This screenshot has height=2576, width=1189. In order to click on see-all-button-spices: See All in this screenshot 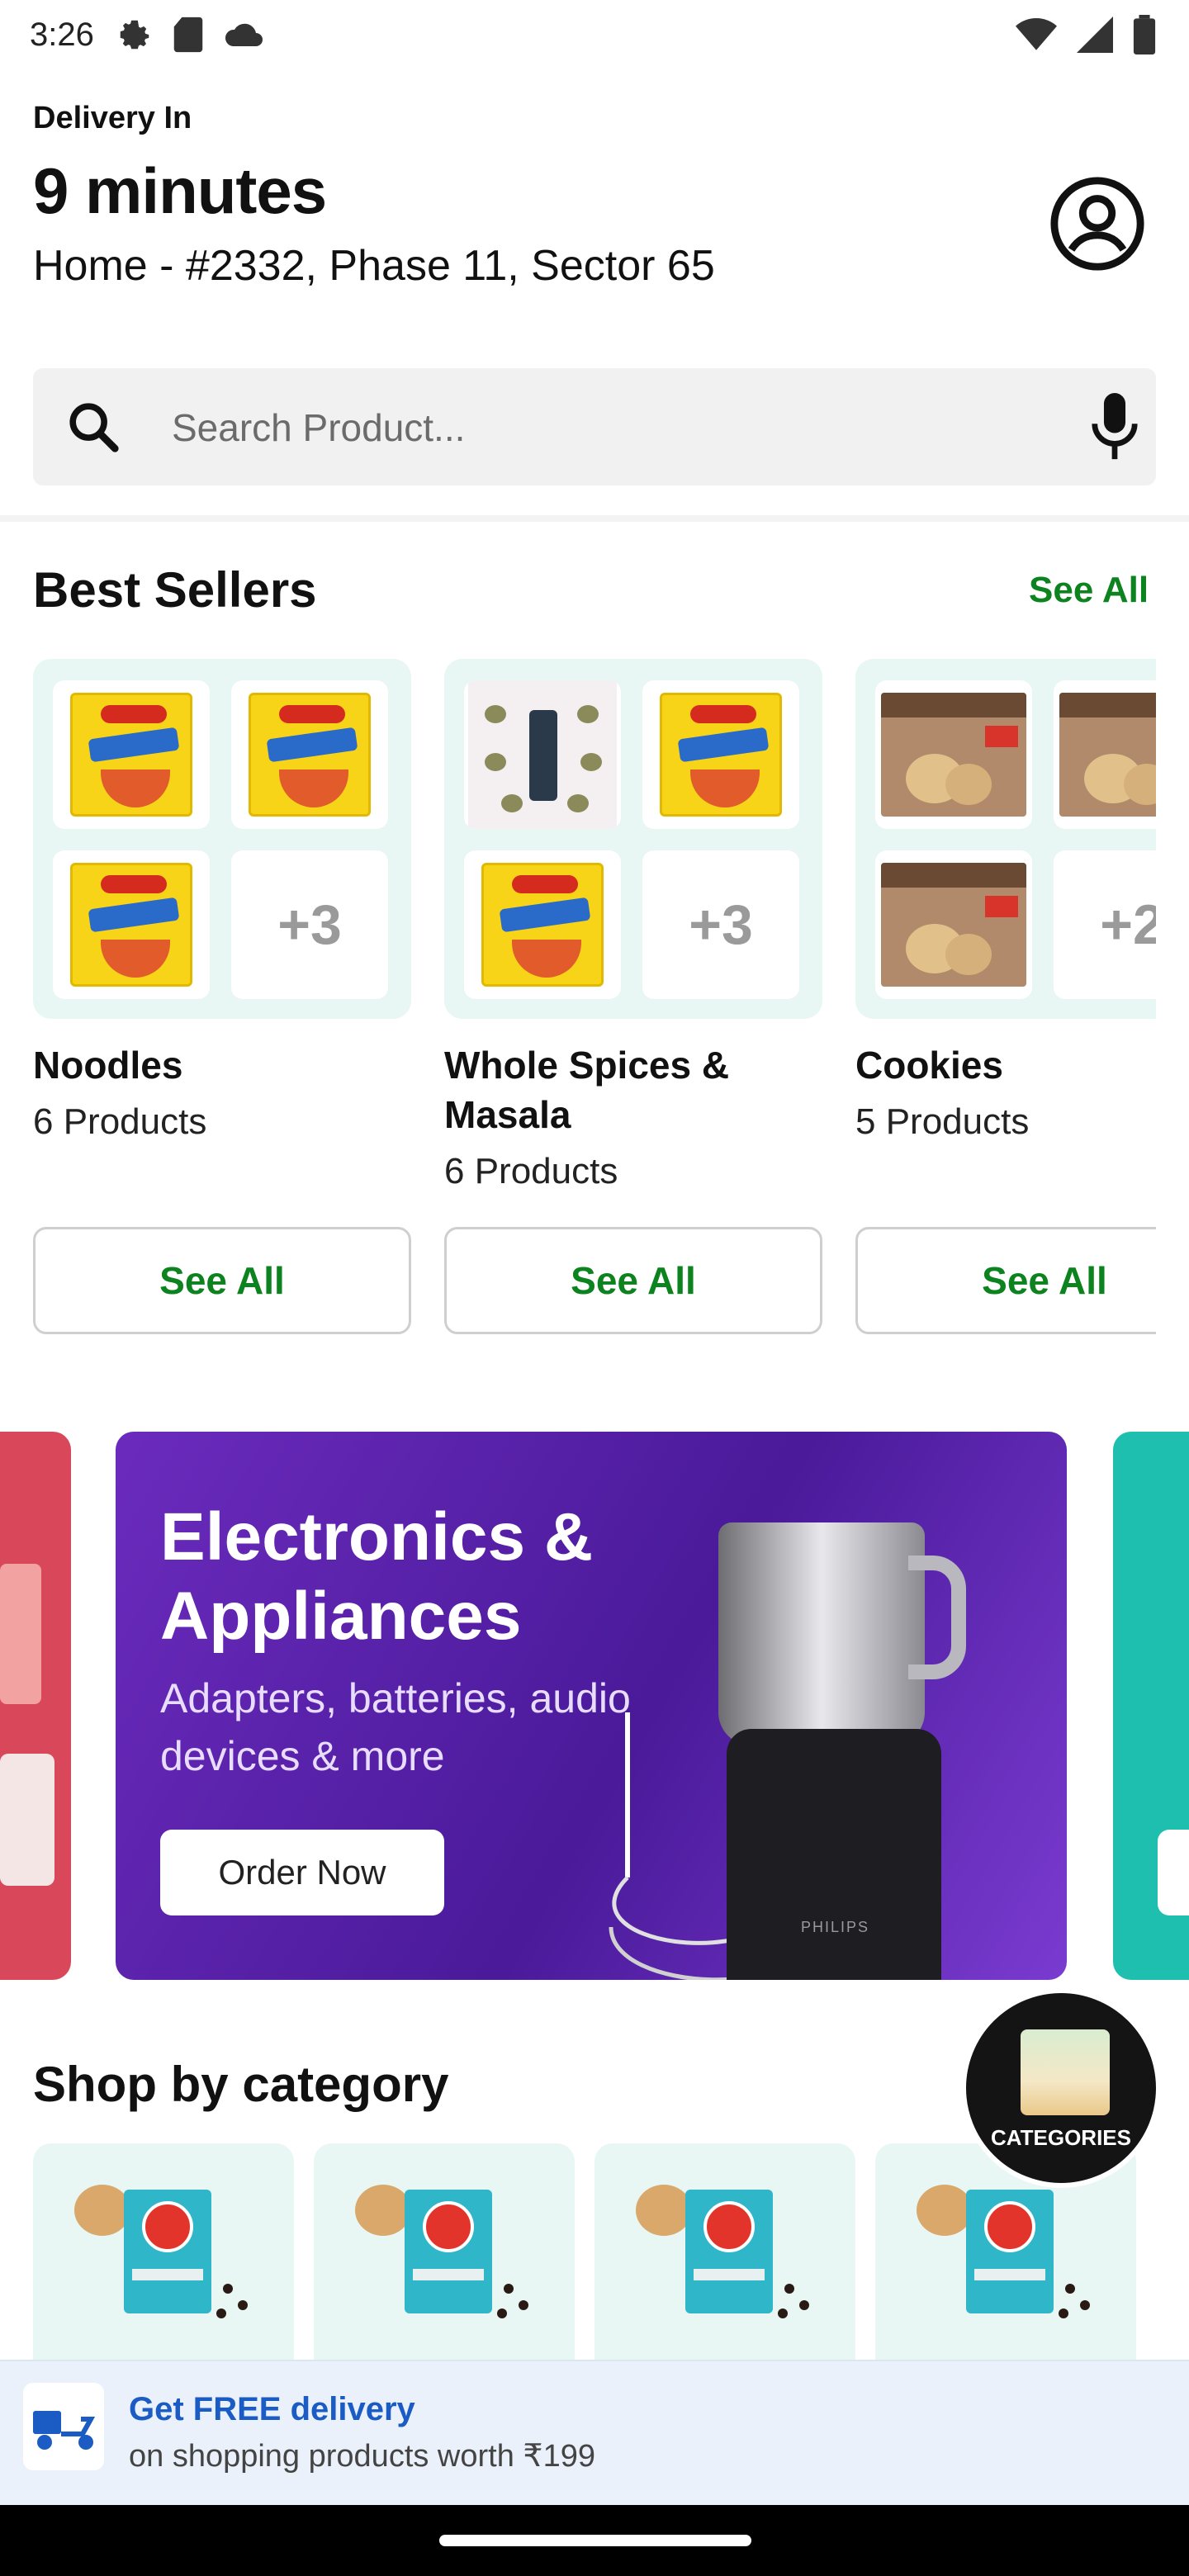, I will do `click(633, 1280)`.